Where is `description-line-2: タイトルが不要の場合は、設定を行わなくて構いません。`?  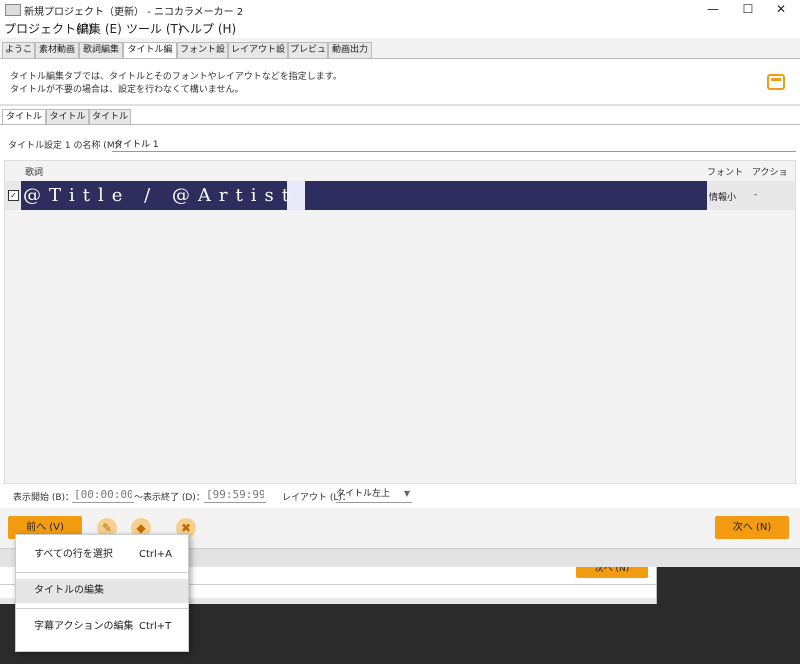 description-line-2: タイトルが不要の場合は、設定を行わなくて構いません。 is located at coordinates (127, 90).